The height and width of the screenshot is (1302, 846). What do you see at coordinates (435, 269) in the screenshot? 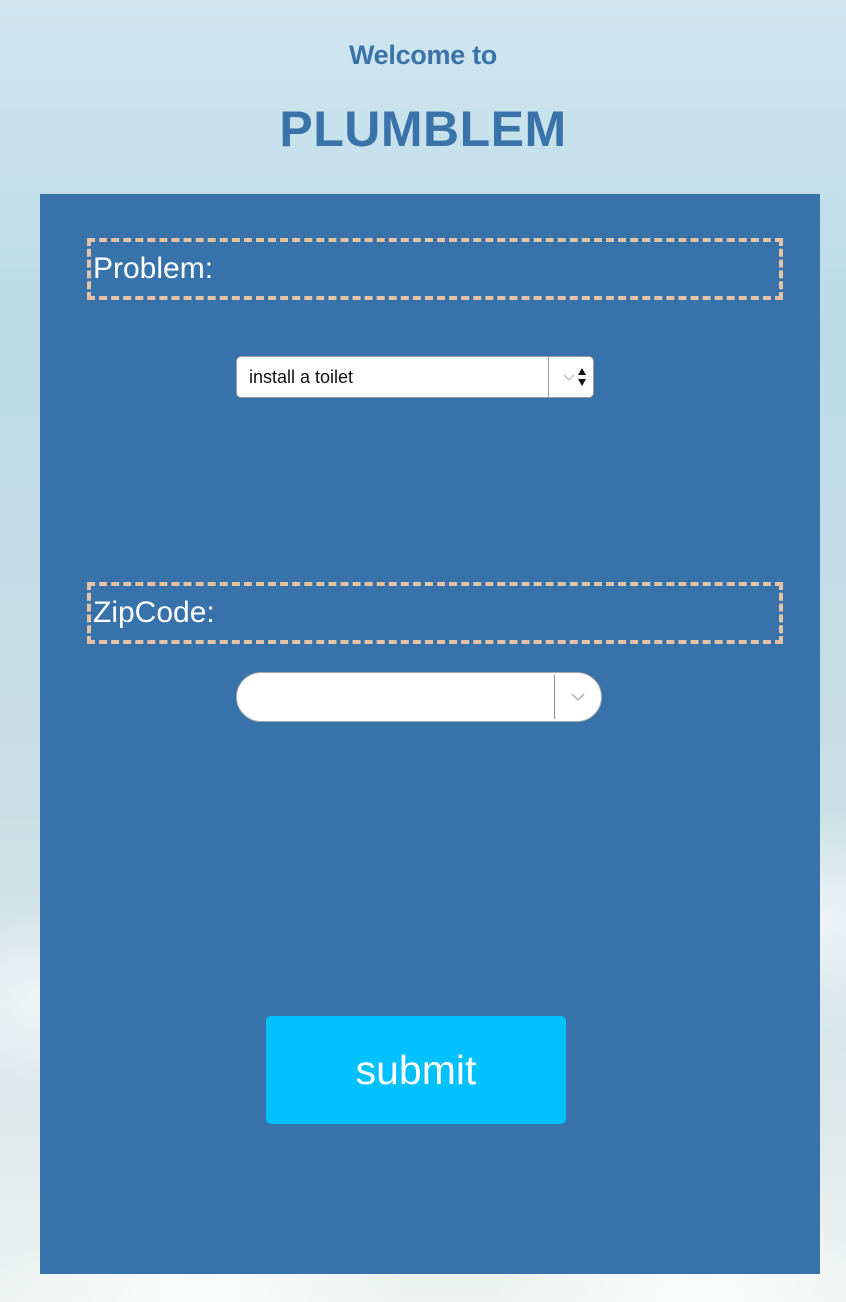
I see `problem-label: Problem:` at bounding box center [435, 269].